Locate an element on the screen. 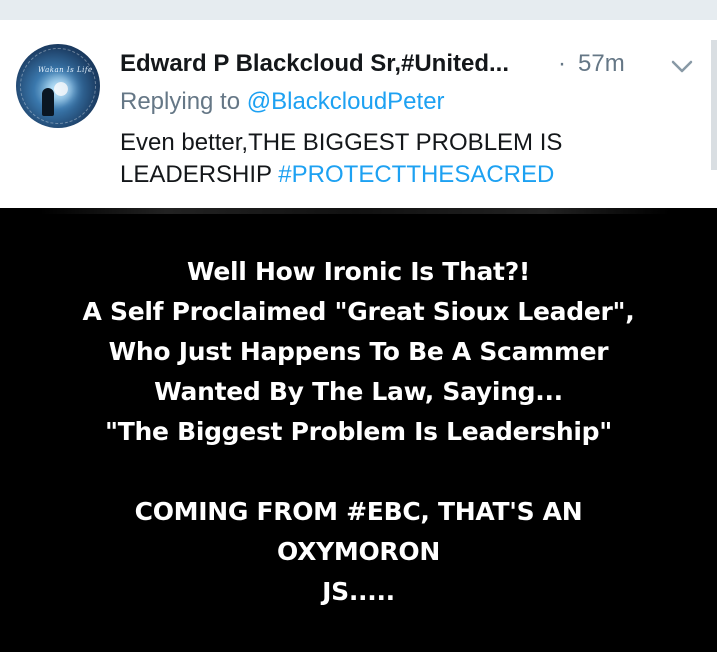  avatar-figure is located at coordinates (48, 102).